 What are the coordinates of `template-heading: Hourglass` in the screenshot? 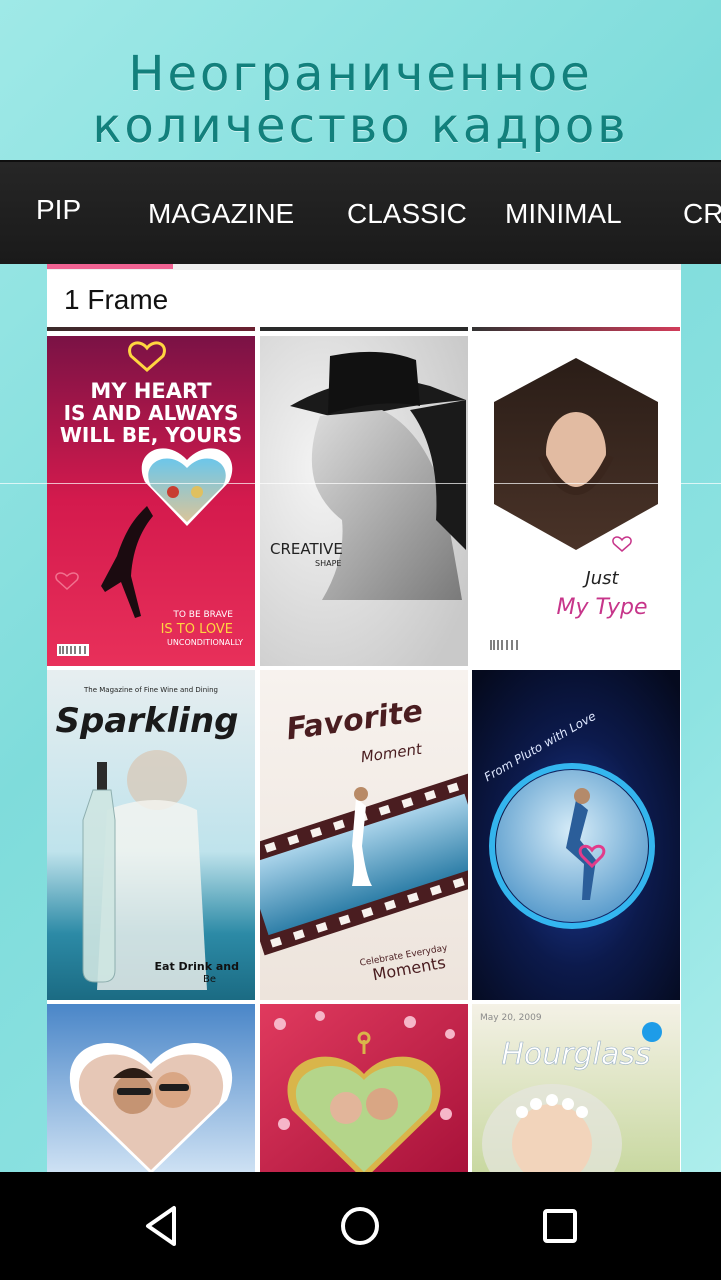 It's located at (575, 1054).